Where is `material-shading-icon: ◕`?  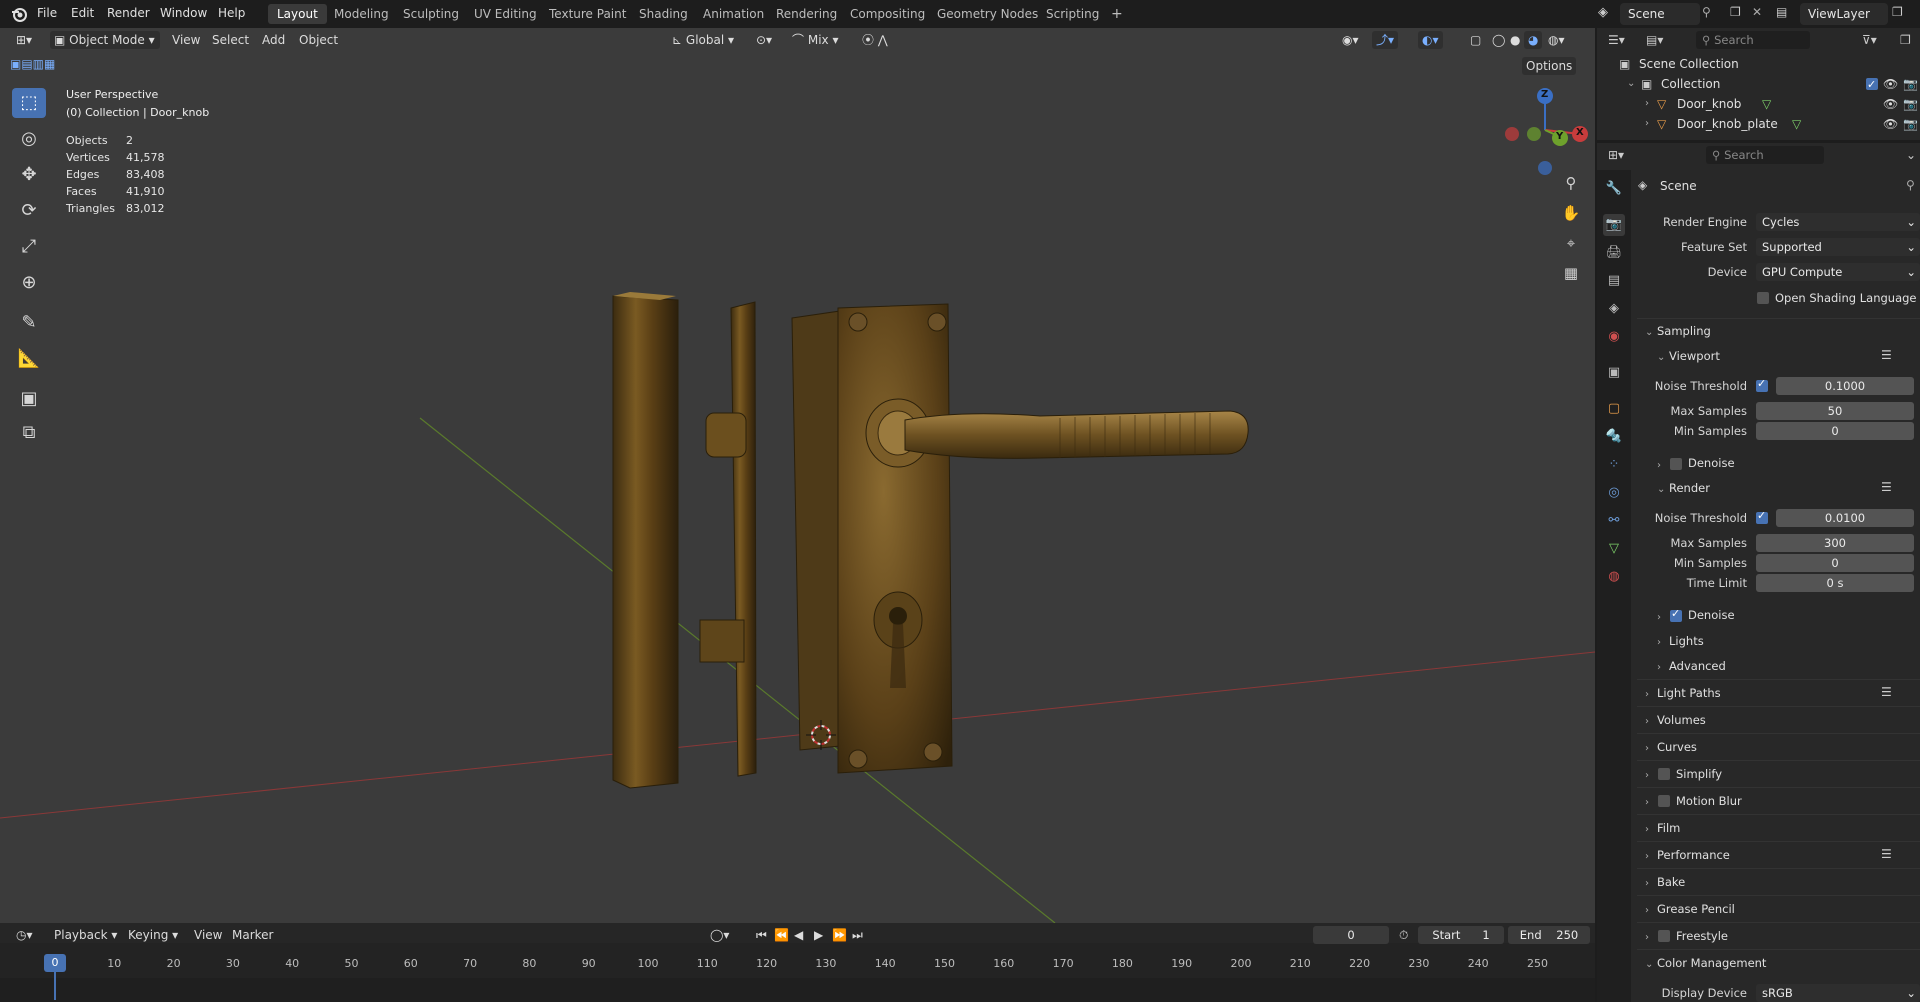 material-shading-icon: ◕ is located at coordinates (1533, 40).